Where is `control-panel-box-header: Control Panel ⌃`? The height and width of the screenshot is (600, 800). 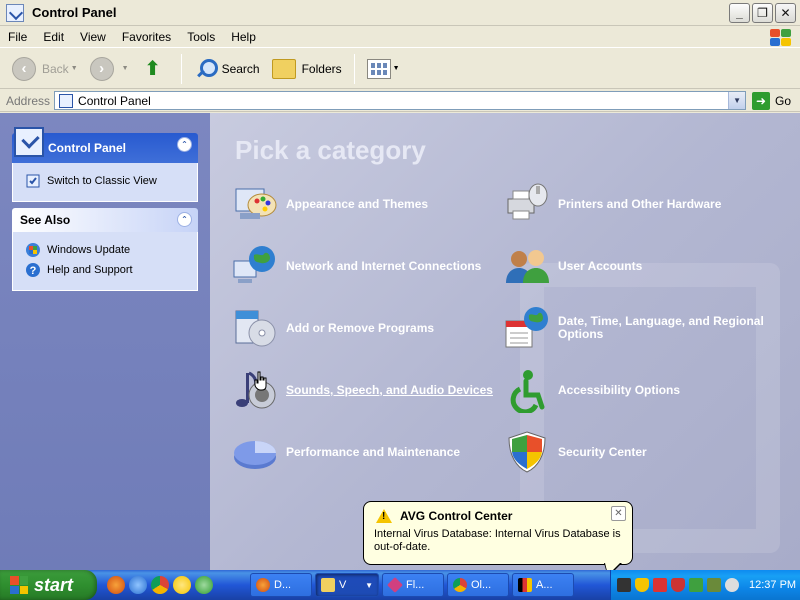
control-panel-box-header: Control Panel ⌃ is located at coordinates (105, 145).